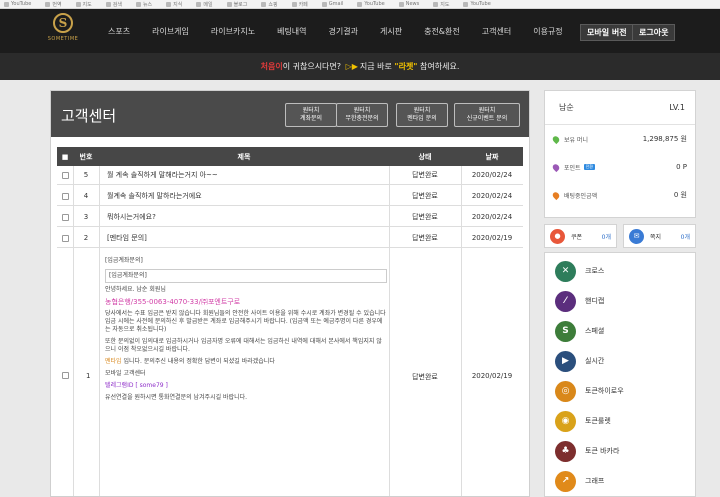 The width and height of the screenshot is (720, 497). What do you see at coordinates (580, 236) in the screenshot?
I see `coupon-button: ● 쿠폰 0개` at bounding box center [580, 236].